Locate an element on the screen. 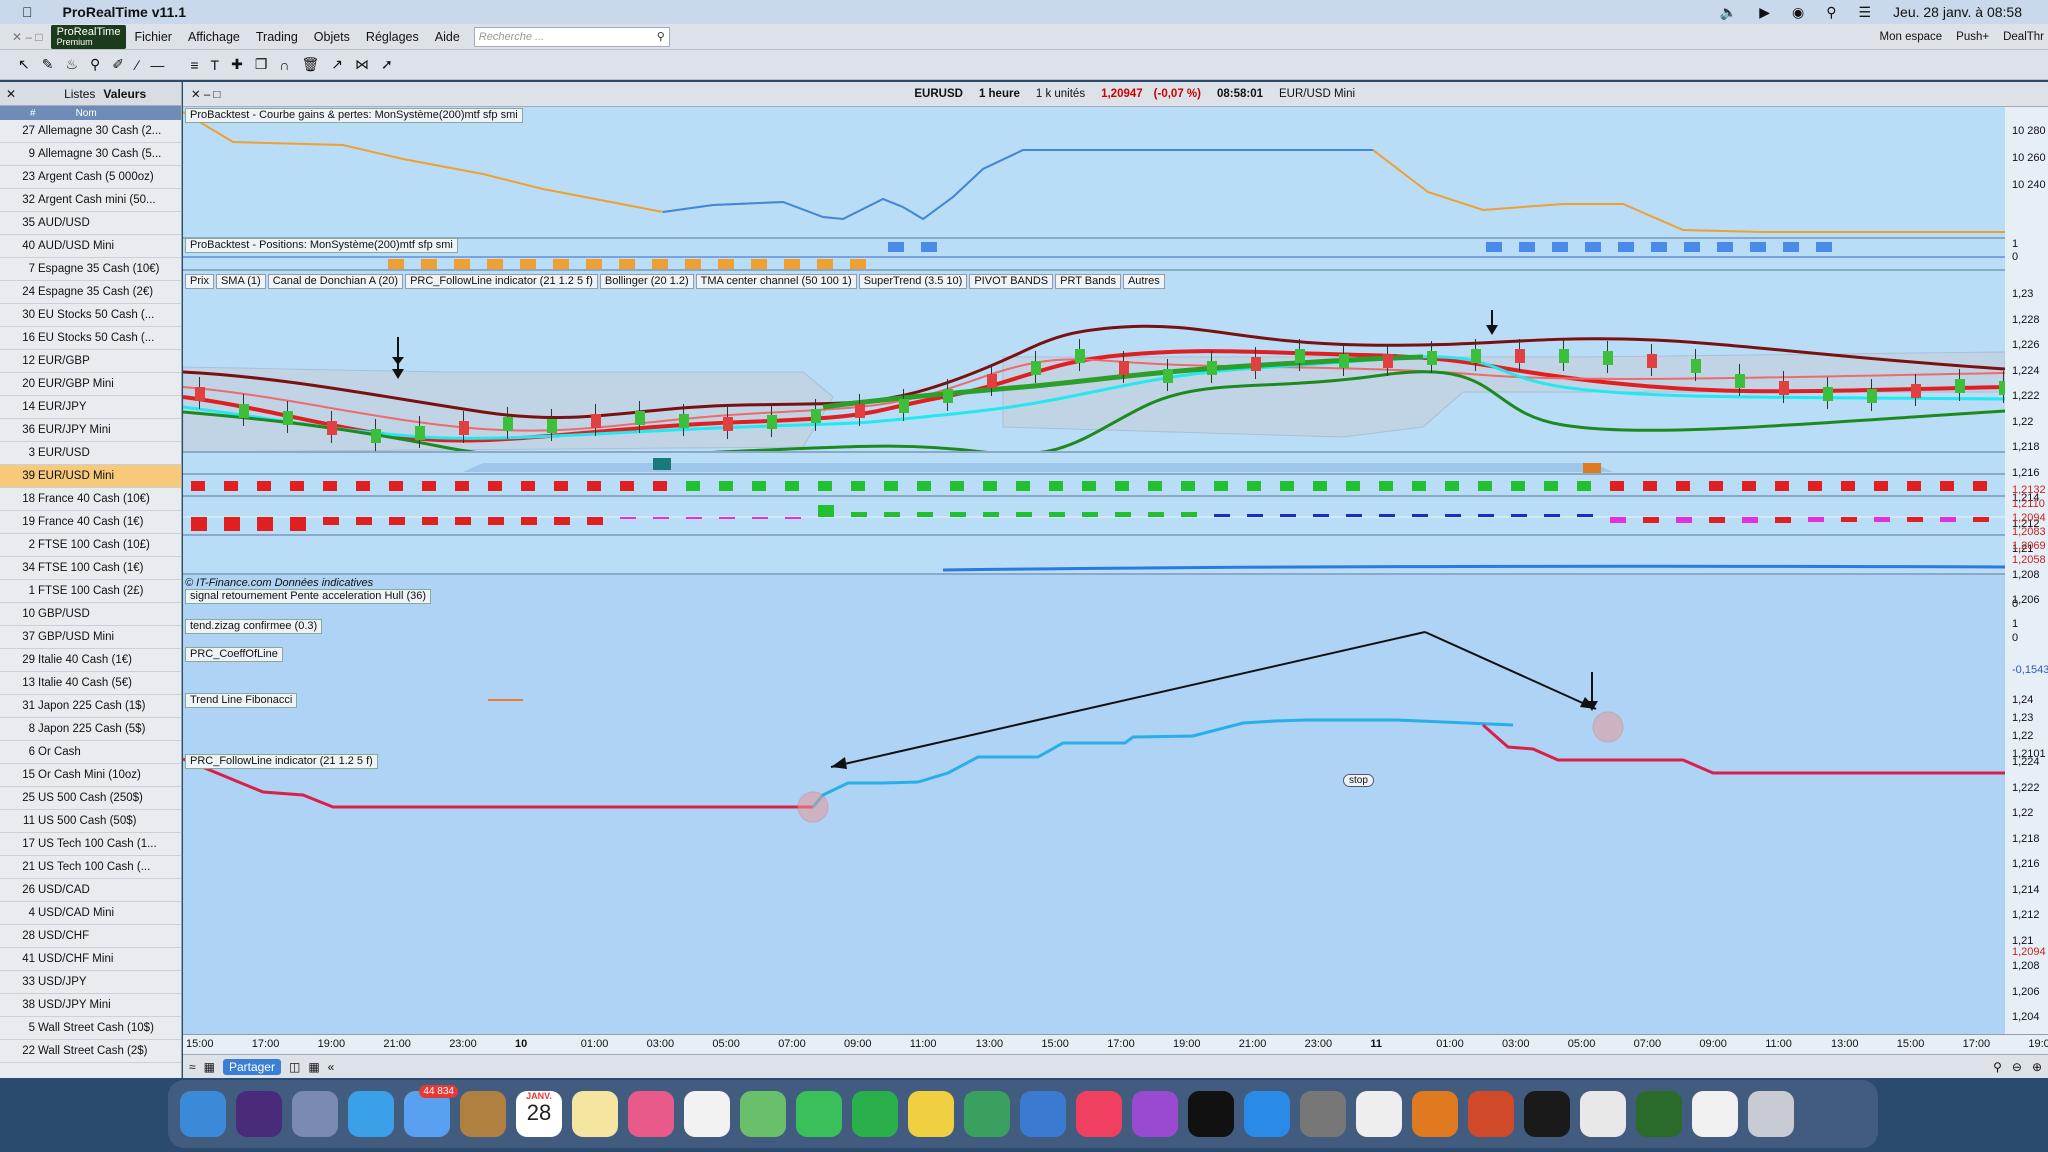 The image size is (2048, 1152). window-controls: ✕ – □ is located at coordinates (27, 37).